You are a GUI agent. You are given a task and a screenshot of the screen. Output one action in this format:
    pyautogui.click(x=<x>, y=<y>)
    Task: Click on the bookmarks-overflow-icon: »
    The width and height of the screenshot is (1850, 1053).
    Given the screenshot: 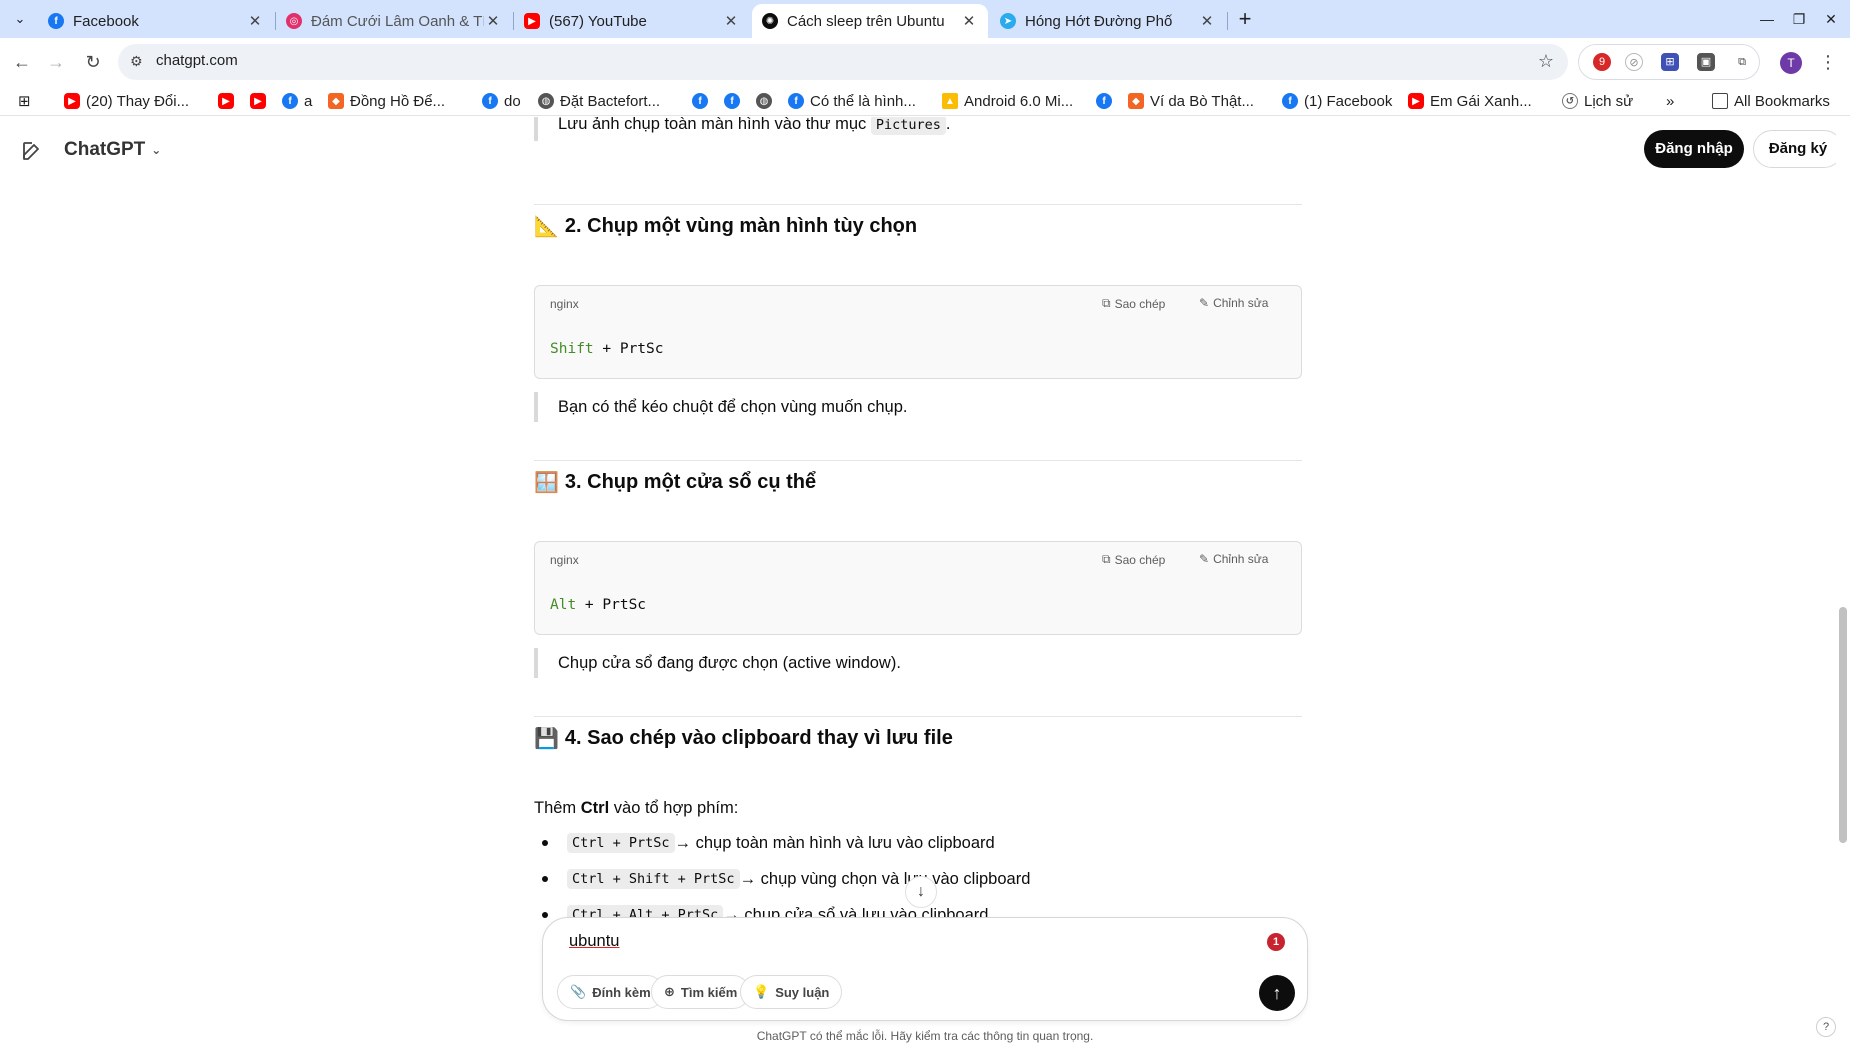 What is the action you would take?
    pyautogui.click(x=1670, y=101)
    